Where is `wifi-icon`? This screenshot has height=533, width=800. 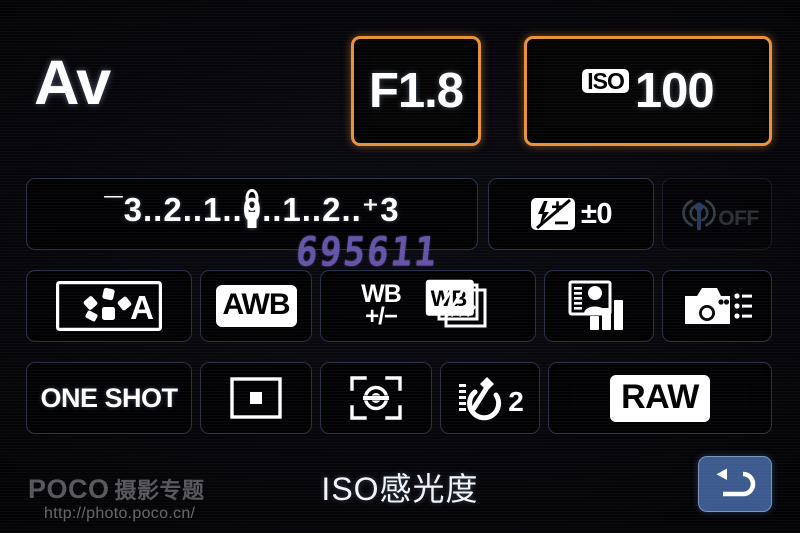
wifi-icon is located at coordinates (699, 214).